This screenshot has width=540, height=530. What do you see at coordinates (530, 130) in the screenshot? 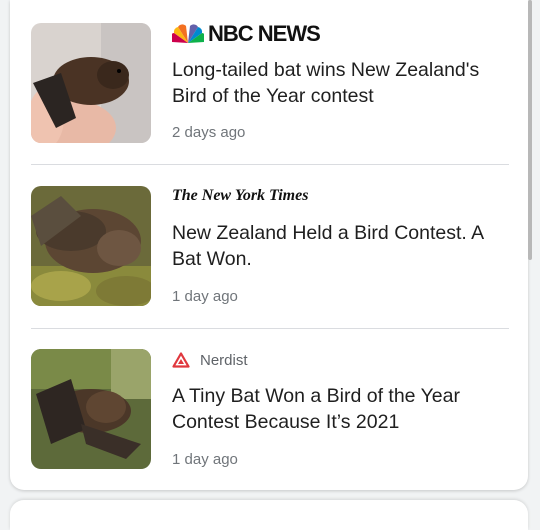
I see `scrollbar` at bounding box center [530, 130].